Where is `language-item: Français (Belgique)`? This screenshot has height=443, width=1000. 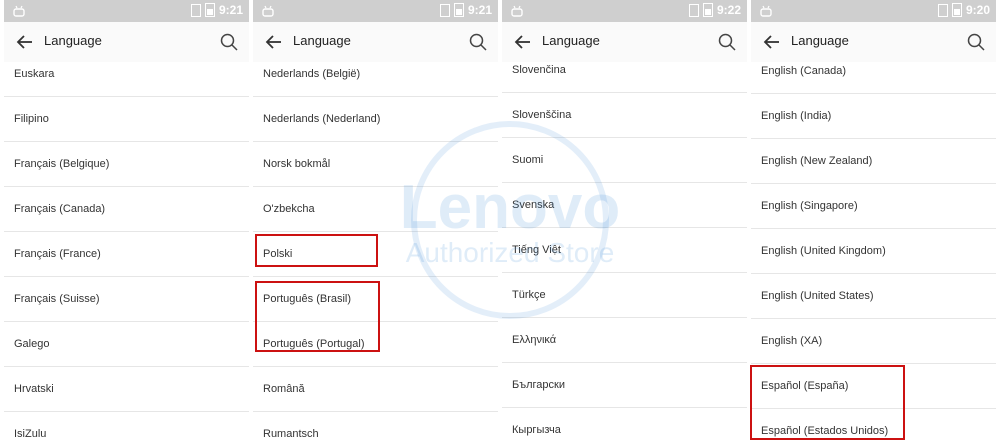 language-item: Français (Belgique) is located at coordinates (126, 164).